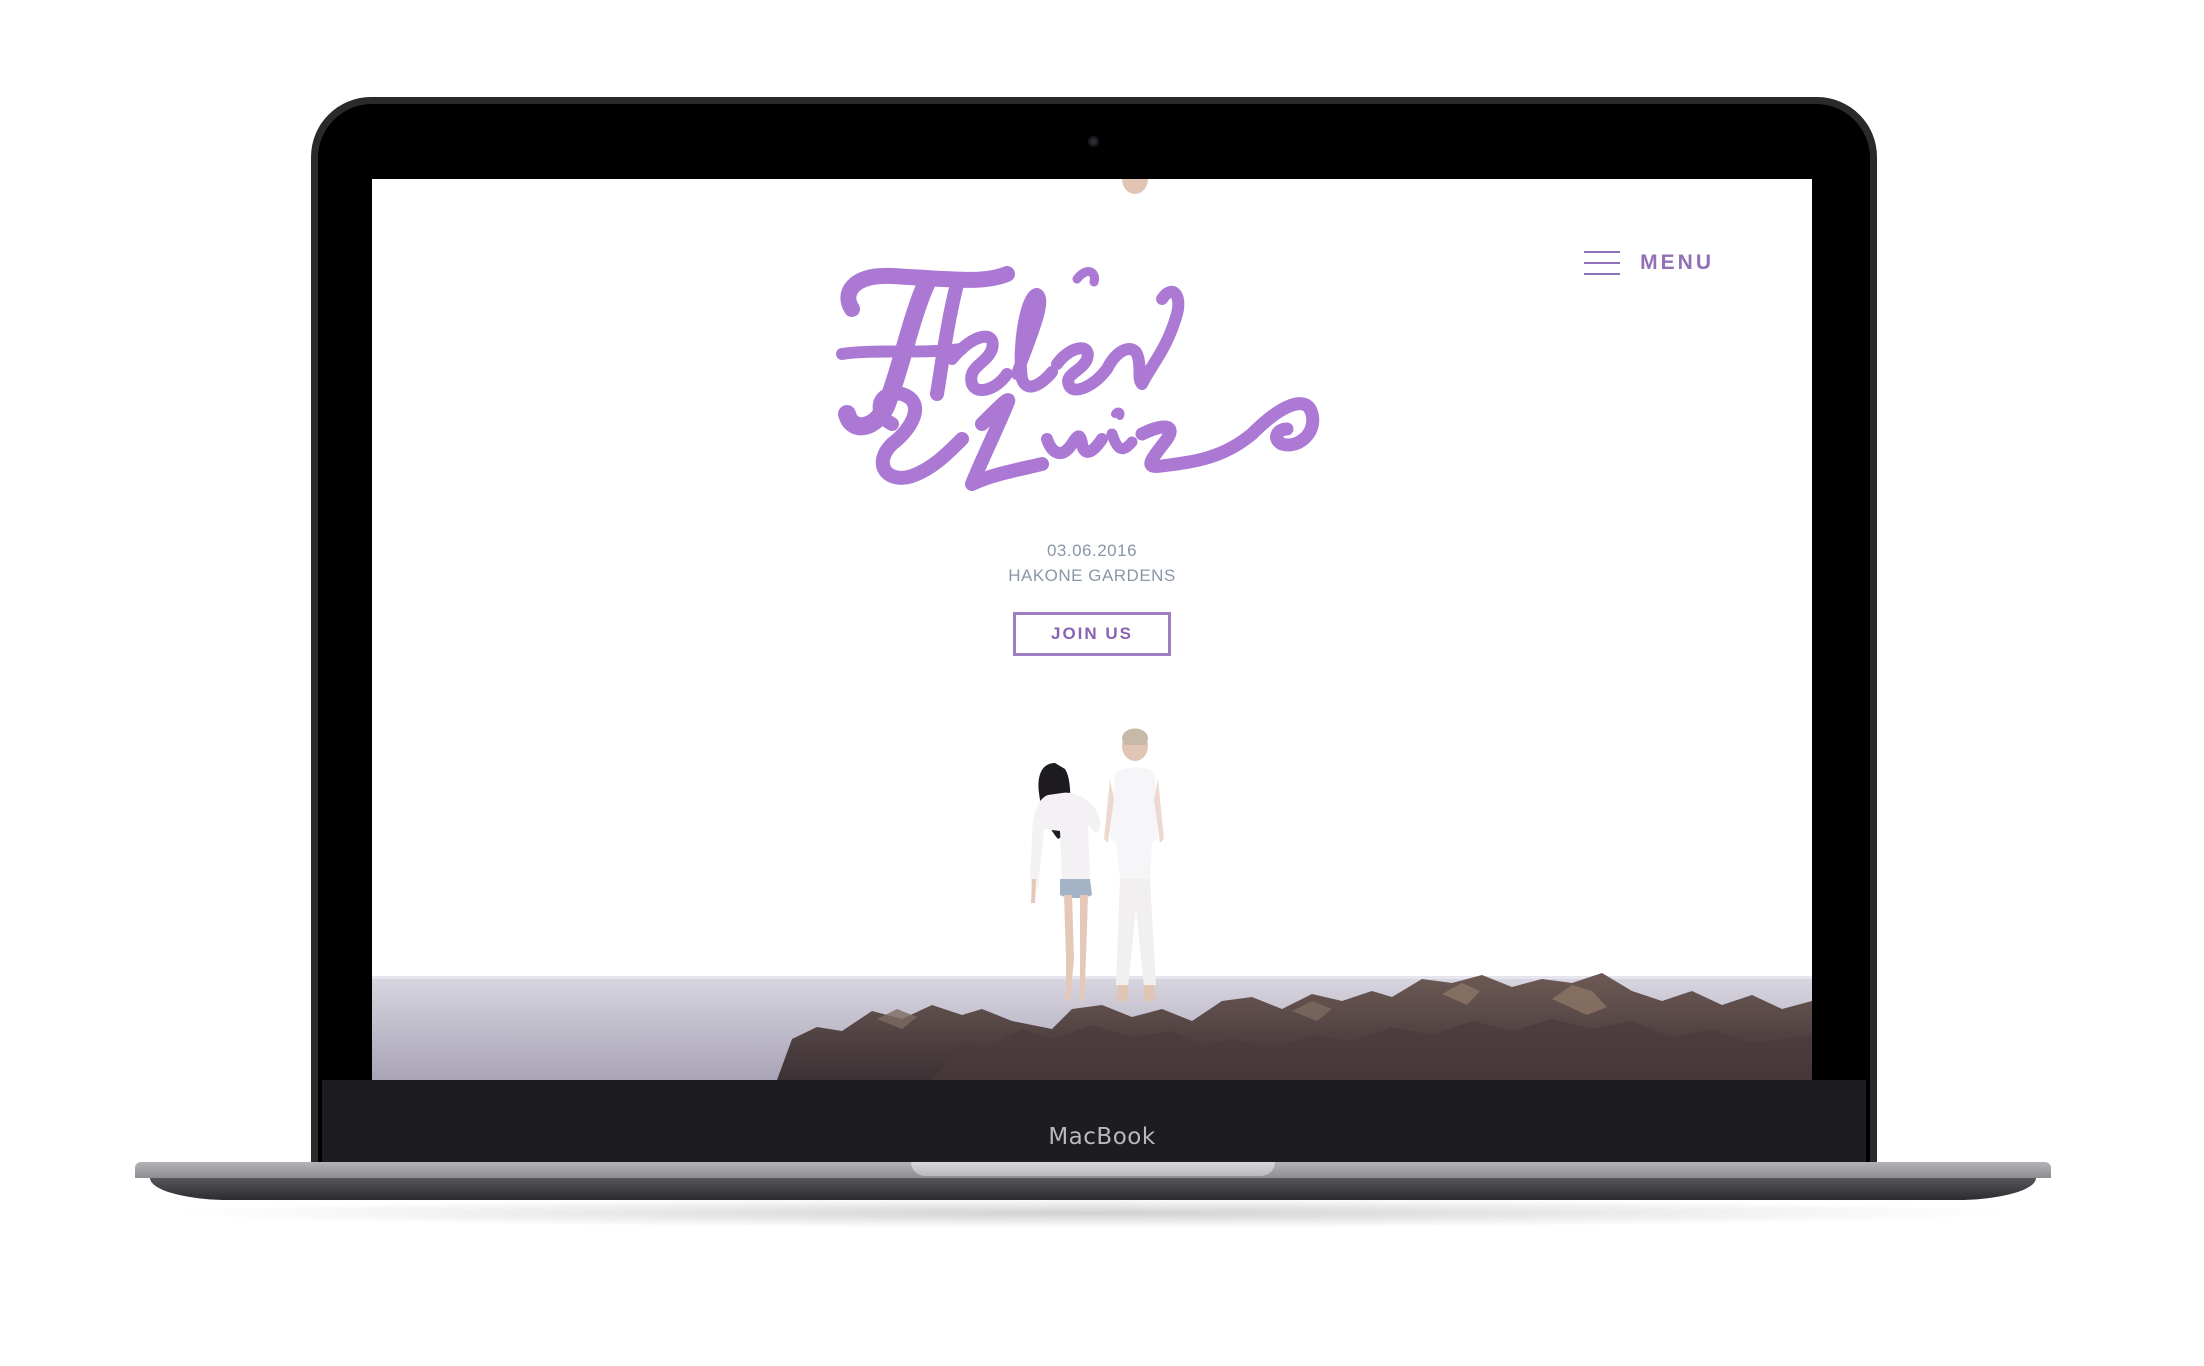 This screenshot has width=2204, height=1366. I want to click on menu-label: MENU, so click(1677, 262).